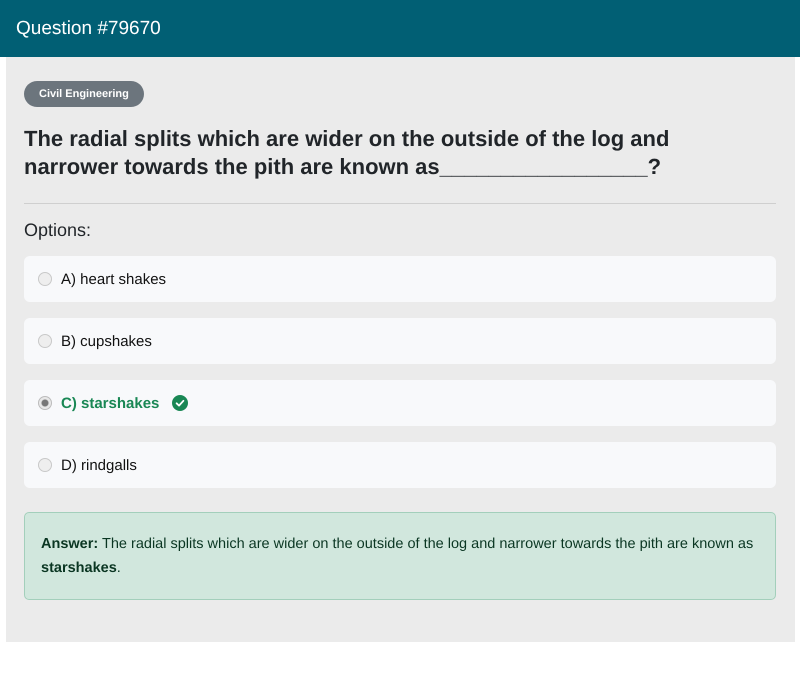  I want to click on question-title: Question #79670, so click(88, 29).